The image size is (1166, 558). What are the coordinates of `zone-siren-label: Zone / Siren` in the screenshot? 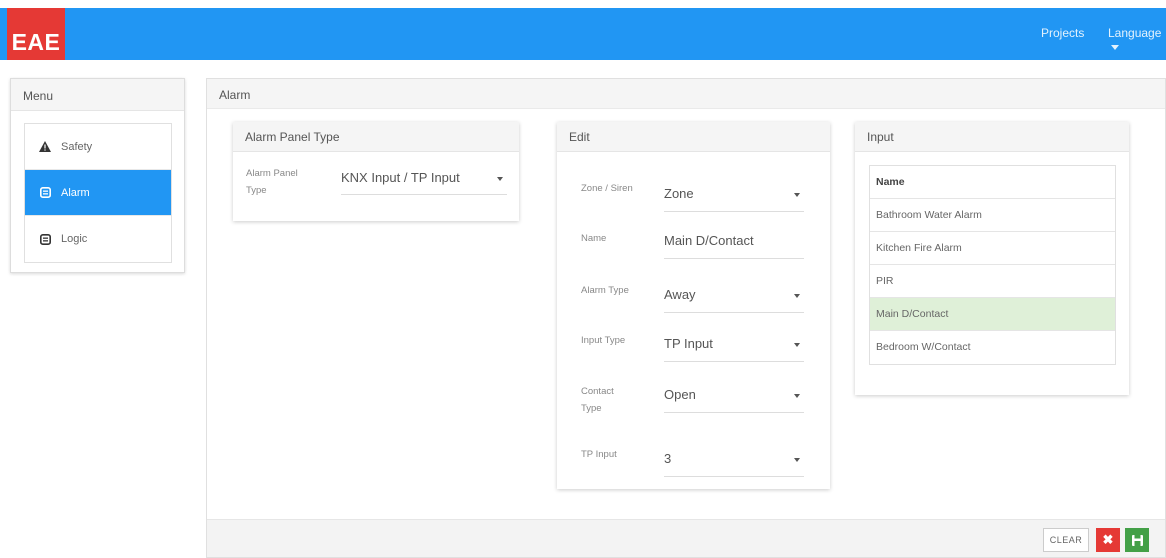 It's located at (607, 188).